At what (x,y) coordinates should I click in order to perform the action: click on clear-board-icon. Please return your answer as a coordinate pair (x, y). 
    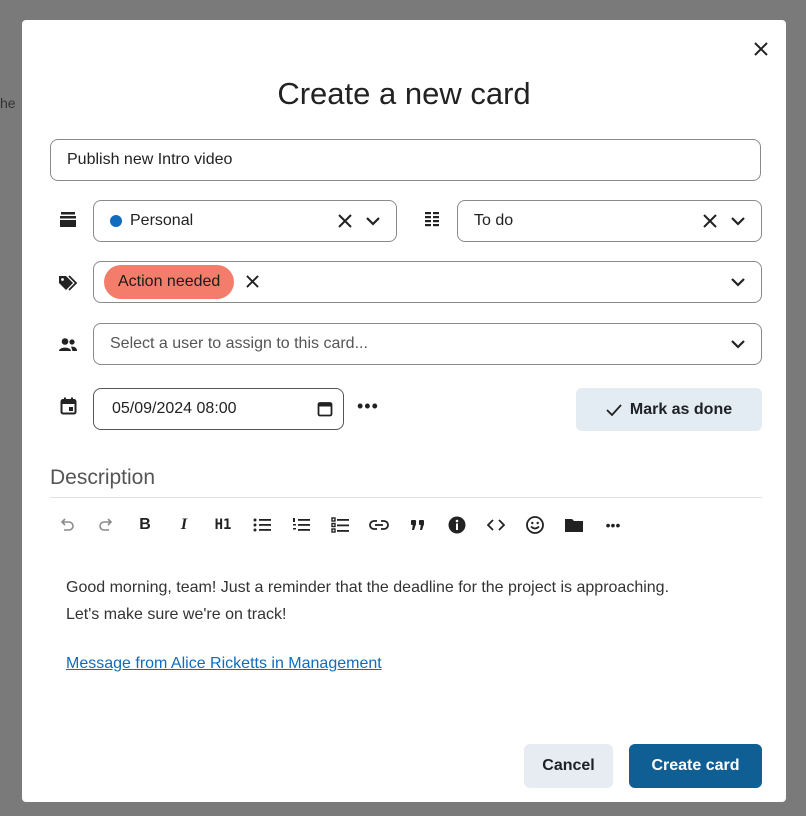
    Looking at the image, I should click on (345, 221).